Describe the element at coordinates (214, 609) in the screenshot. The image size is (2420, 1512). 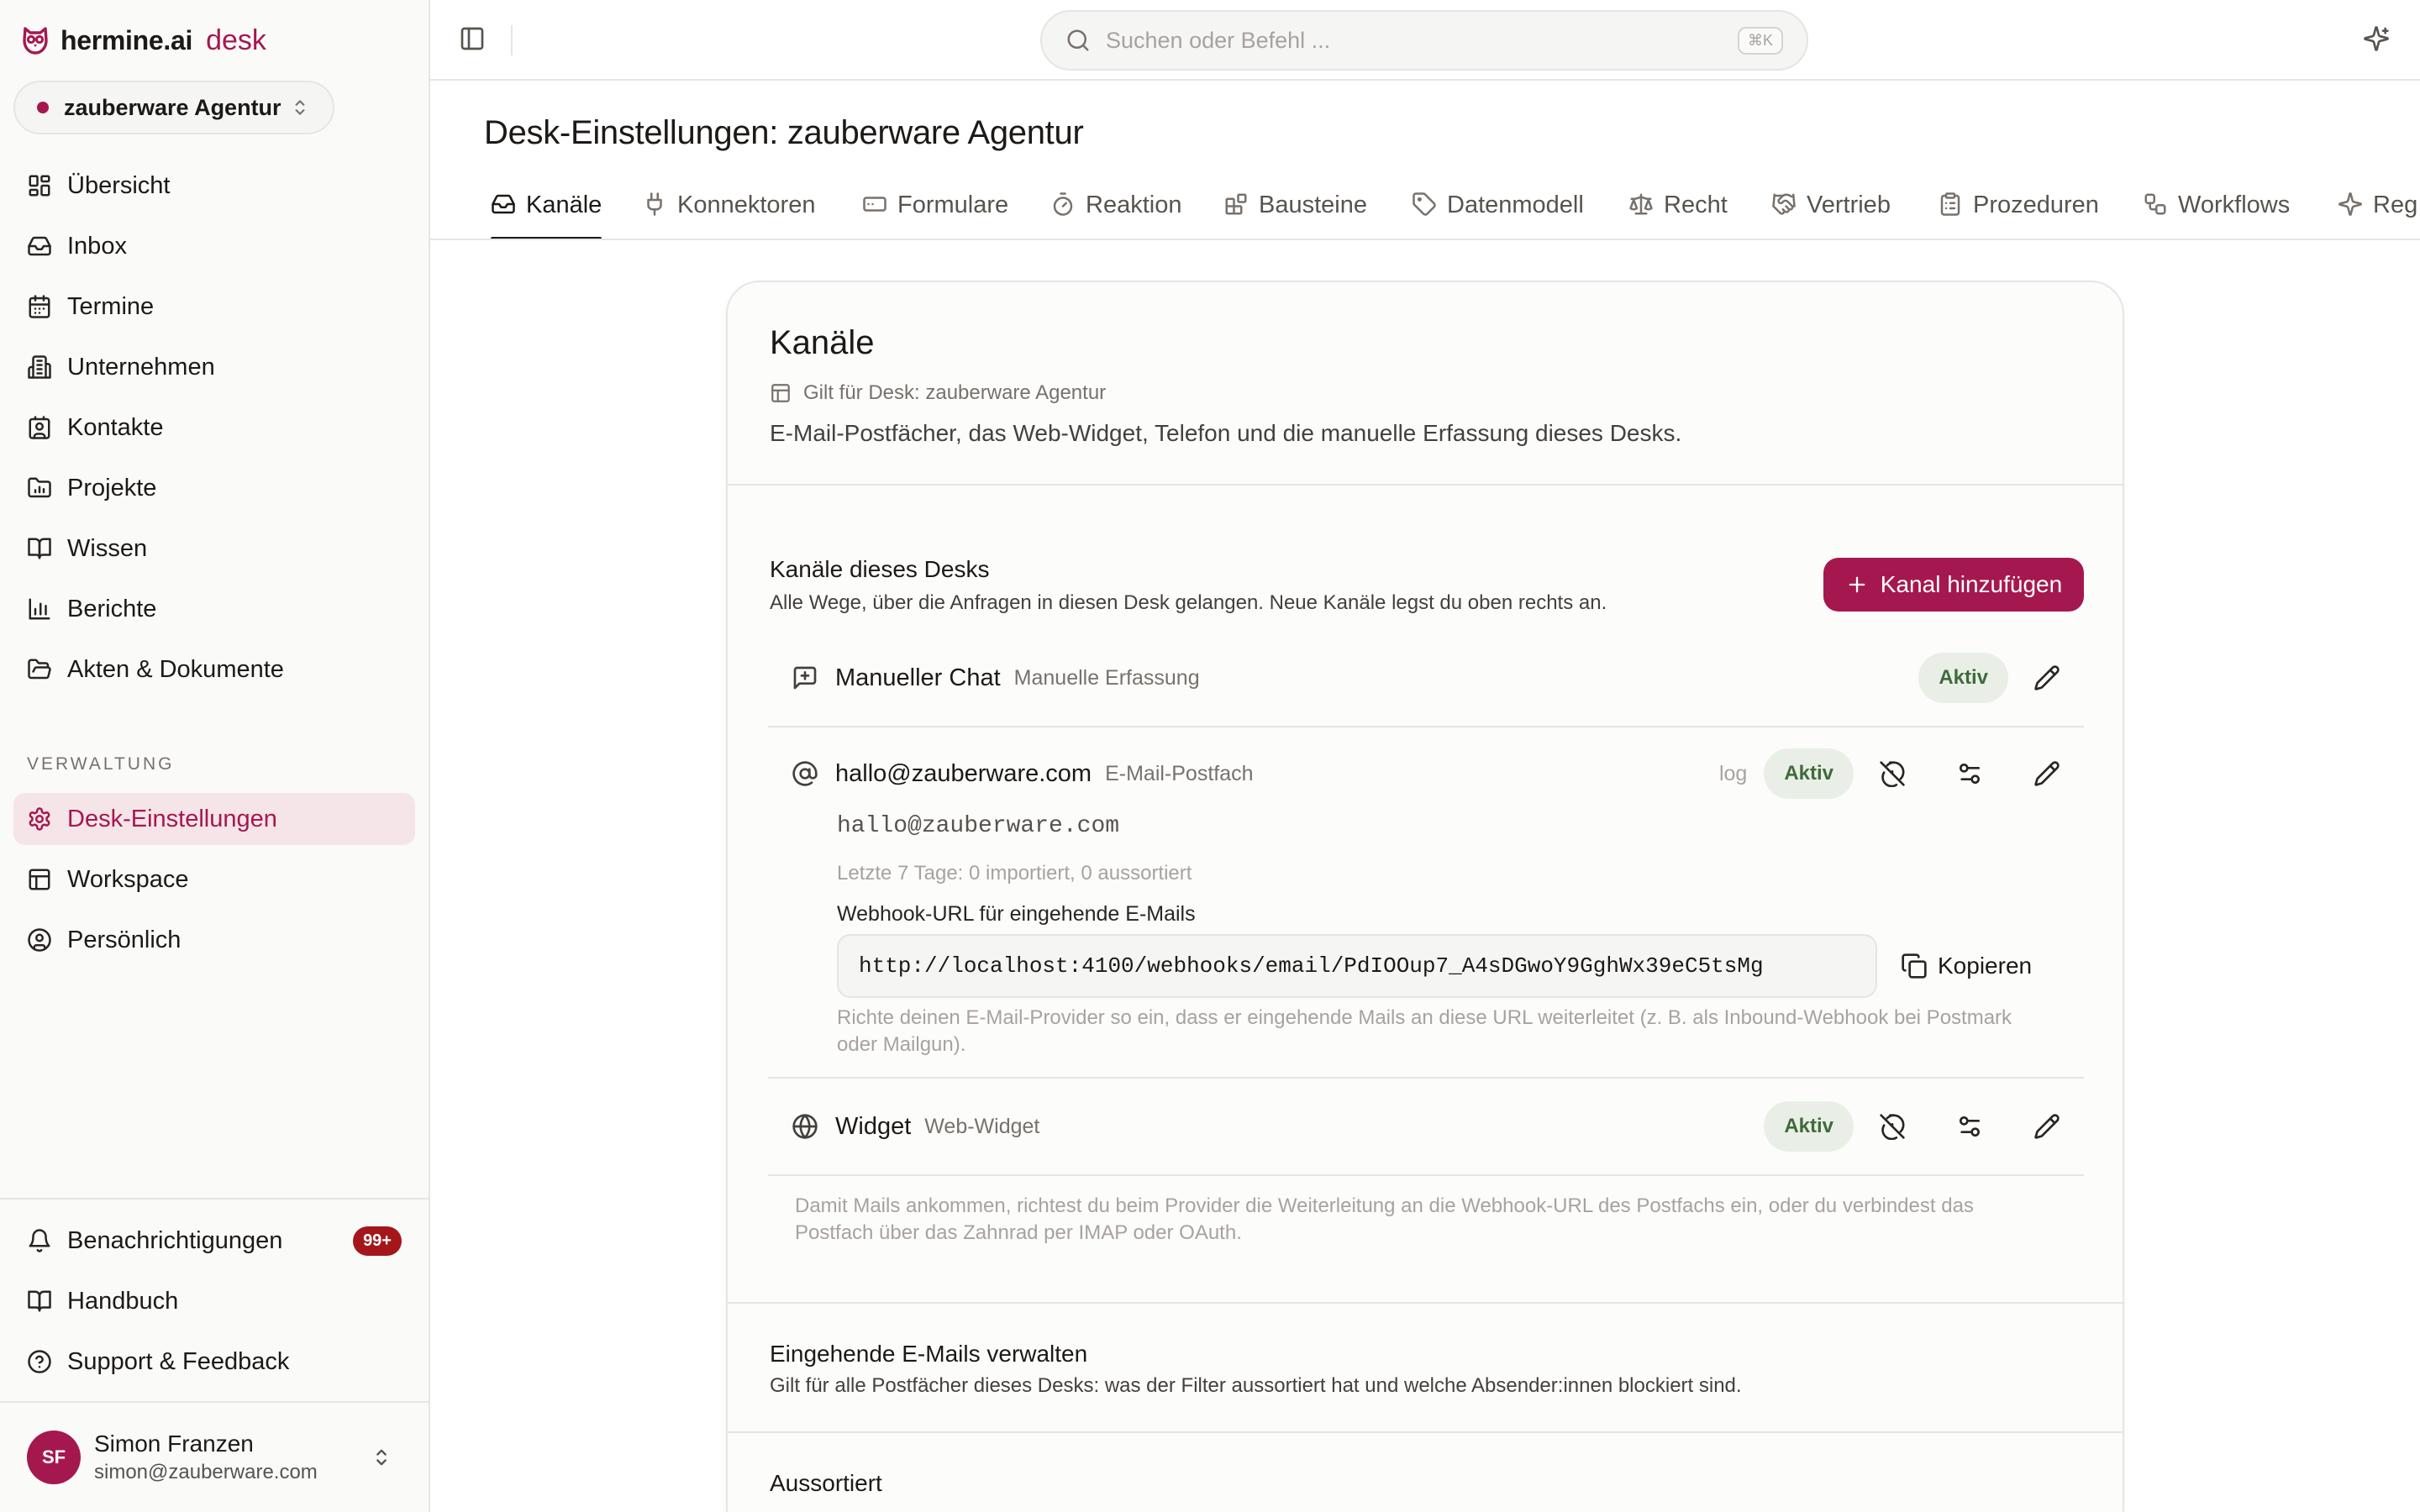
I see `sidebar-item-berichte: Berichte` at that location.